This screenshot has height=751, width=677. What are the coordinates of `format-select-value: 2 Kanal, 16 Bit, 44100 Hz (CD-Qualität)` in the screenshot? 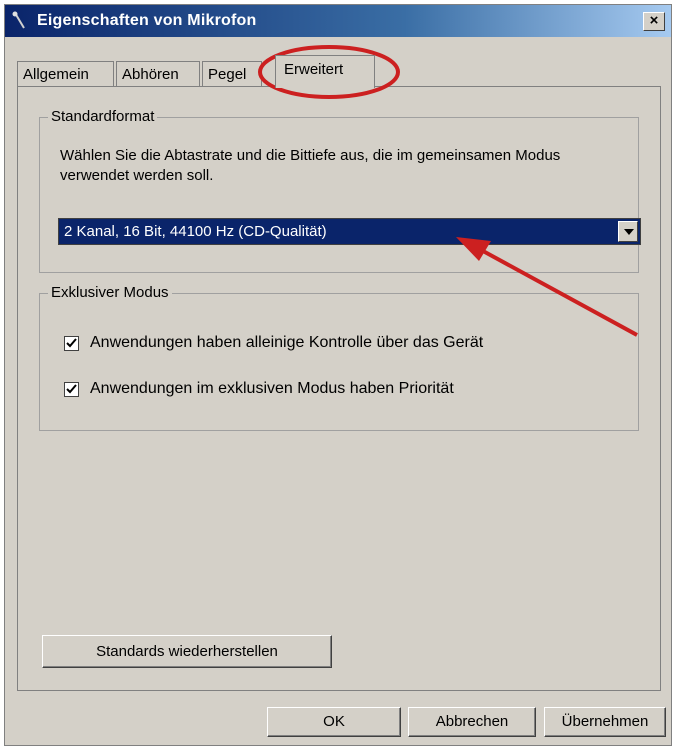 It's located at (195, 231).